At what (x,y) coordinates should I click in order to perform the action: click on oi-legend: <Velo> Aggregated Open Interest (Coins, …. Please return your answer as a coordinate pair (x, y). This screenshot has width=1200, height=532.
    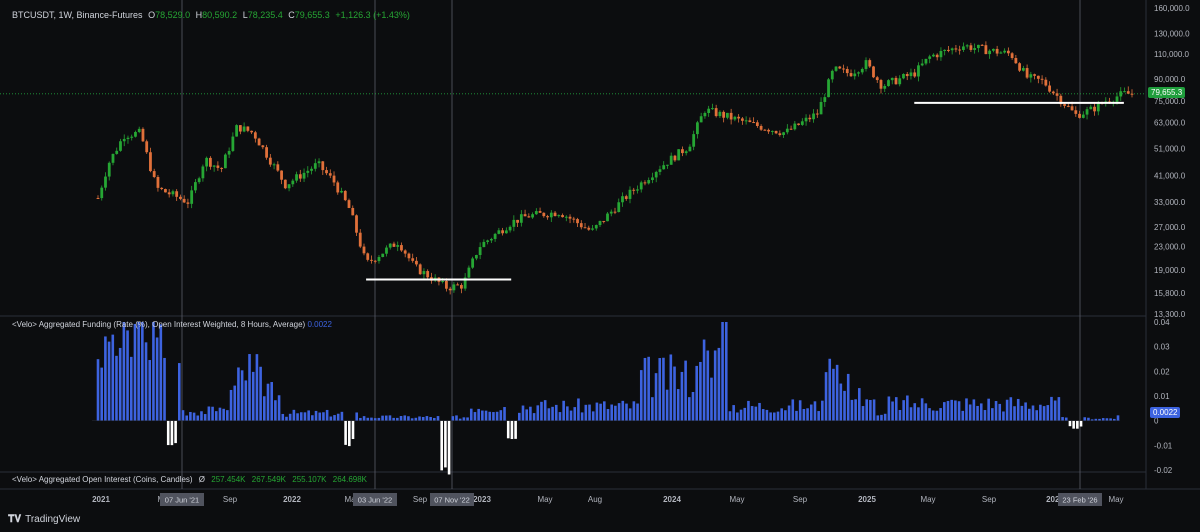
    Looking at the image, I should click on (189, 479).